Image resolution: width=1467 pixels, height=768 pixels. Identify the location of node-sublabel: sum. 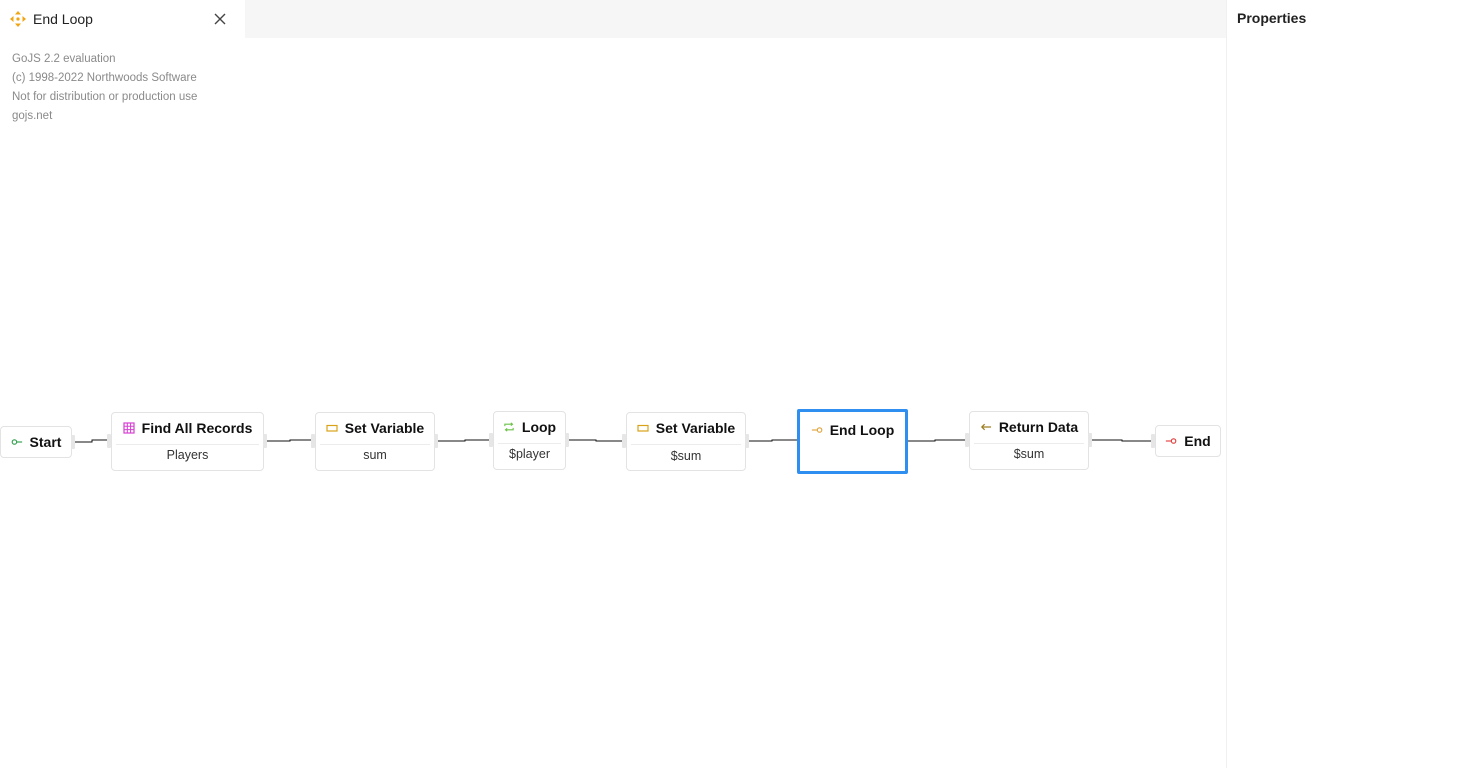
(375, 455).